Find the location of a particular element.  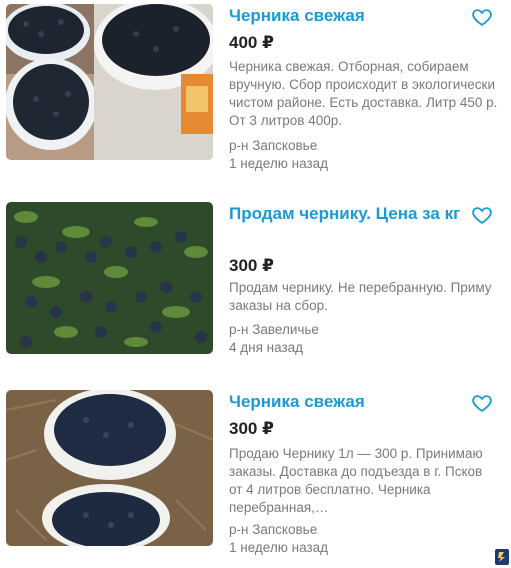

blueberry-buckets-ground-photo is located at coordinates (109, 468).